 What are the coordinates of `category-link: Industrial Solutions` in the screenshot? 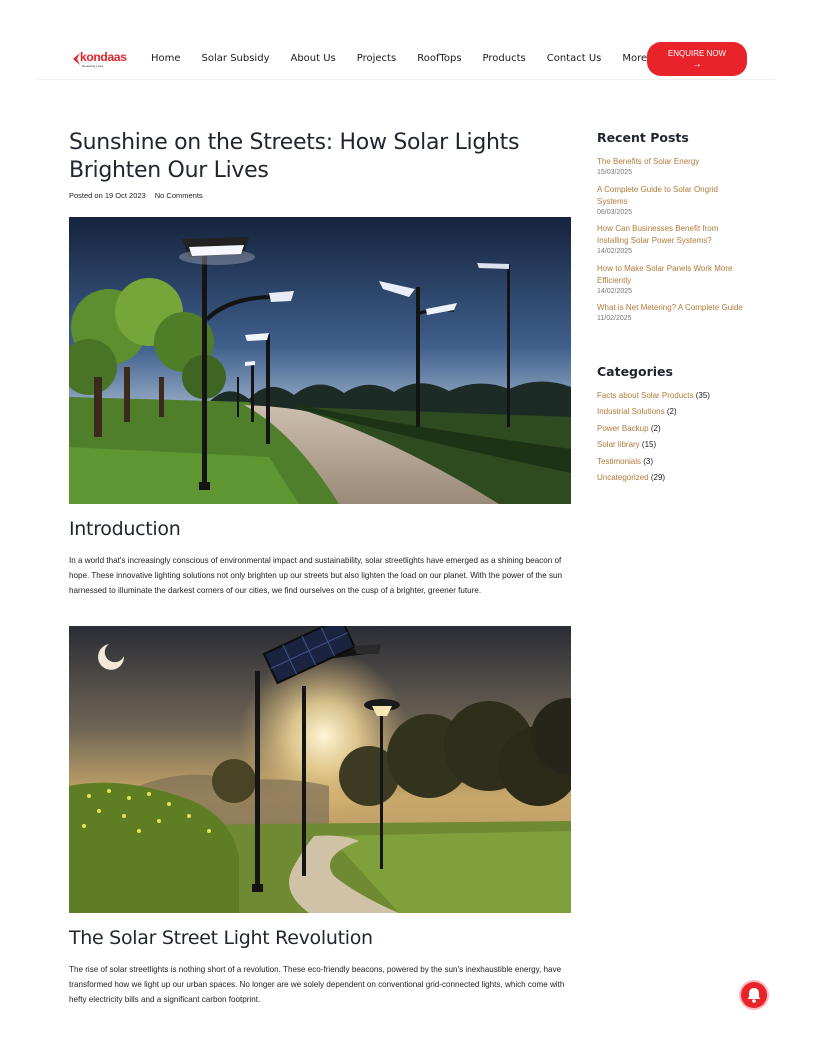 It's located at (631, 411).